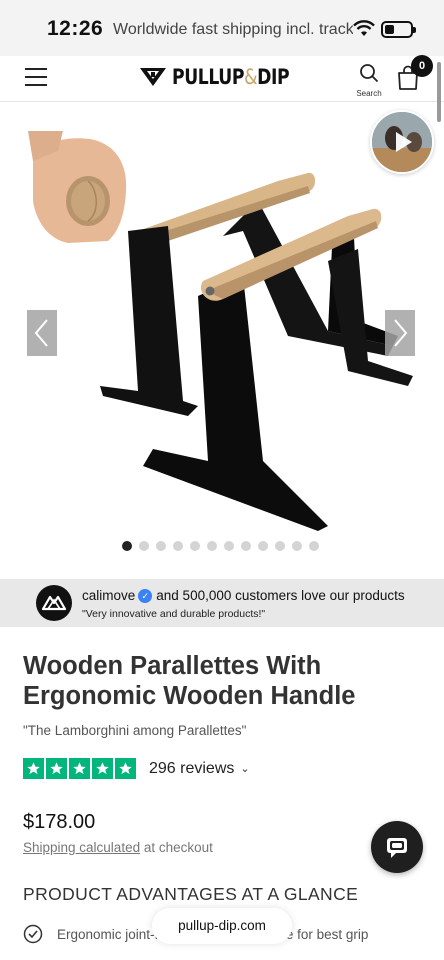 The width and height of the screenshot is (444, 960). I want to click on chat-button, so click(397, 847).